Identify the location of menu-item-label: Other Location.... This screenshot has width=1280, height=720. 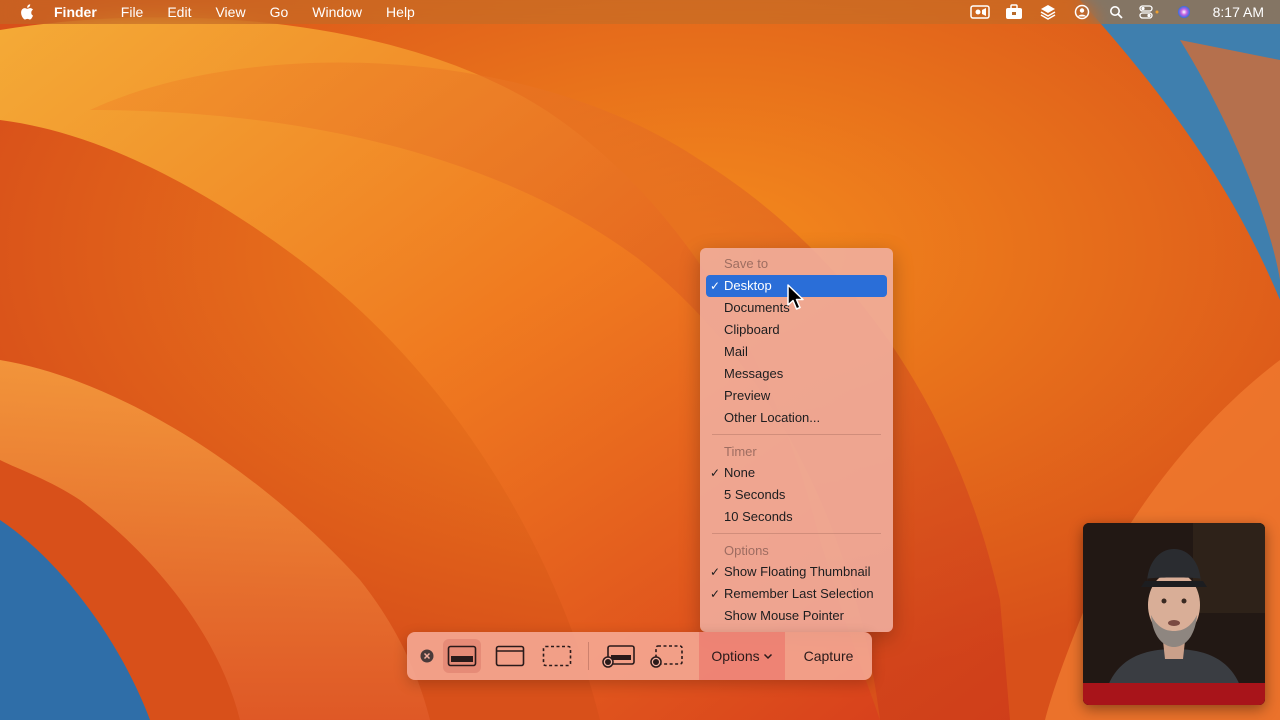
(772, 417).